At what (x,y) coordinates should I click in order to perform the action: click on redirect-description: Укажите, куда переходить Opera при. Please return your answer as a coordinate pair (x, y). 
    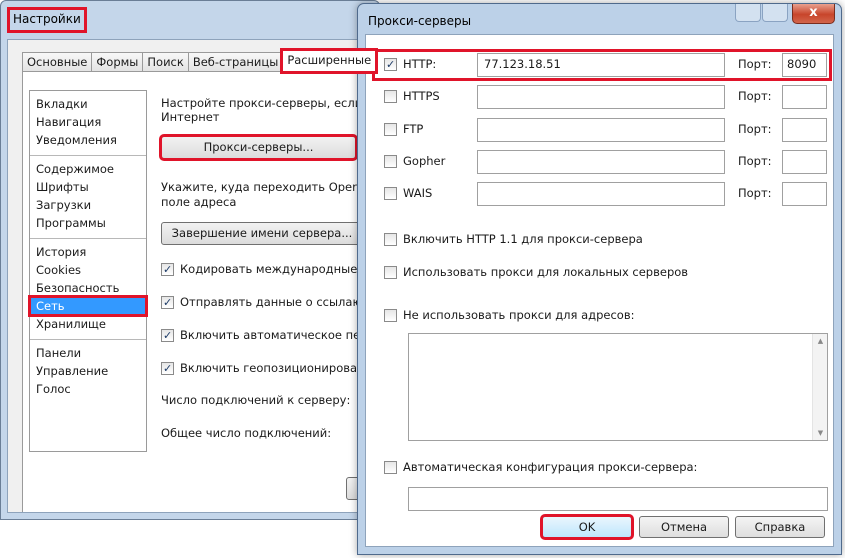
    Looking at the image, I should click on (275, 187).